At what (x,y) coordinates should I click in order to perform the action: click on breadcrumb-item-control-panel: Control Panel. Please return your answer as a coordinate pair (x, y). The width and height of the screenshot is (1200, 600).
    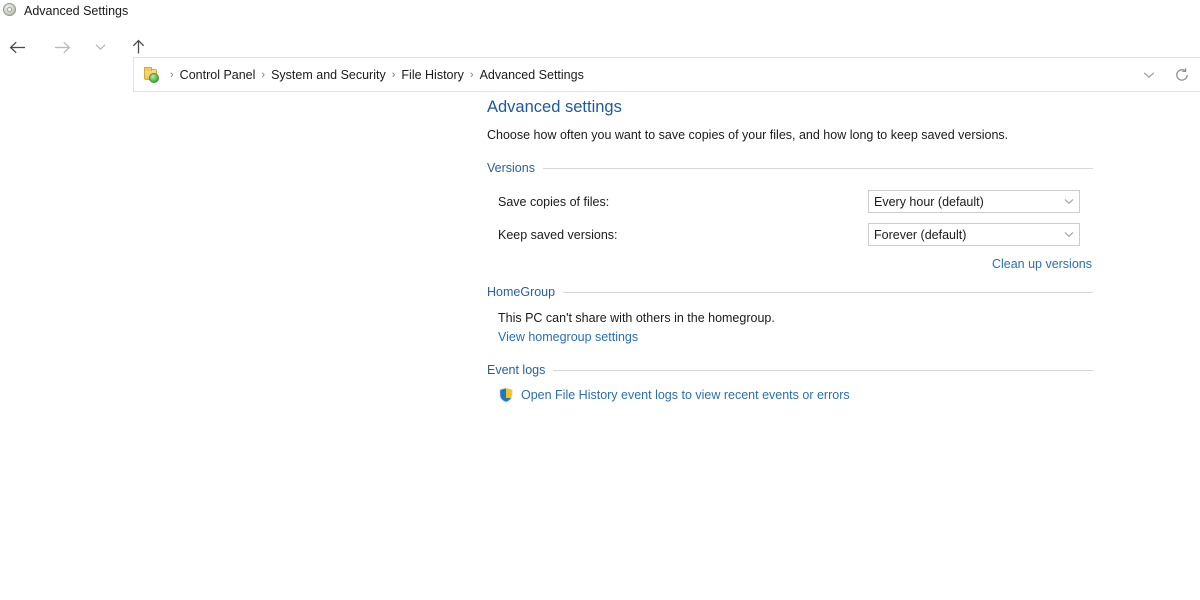
    Looking at the image, I should click on (218, 75).